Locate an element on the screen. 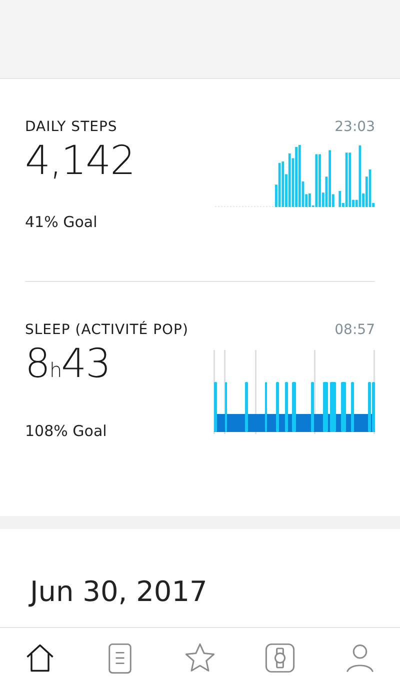 Image resolution: width=400 pixels, height=687 pixels. metric-title: SLEEP (ACTIVITÉ POP) is located at coordinates (106, 330).